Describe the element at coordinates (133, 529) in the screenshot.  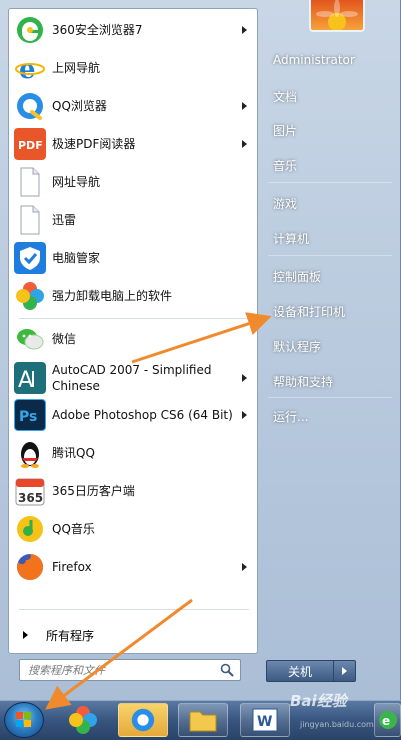
I see `program-item-qq-music: QQ音乐` at that location.